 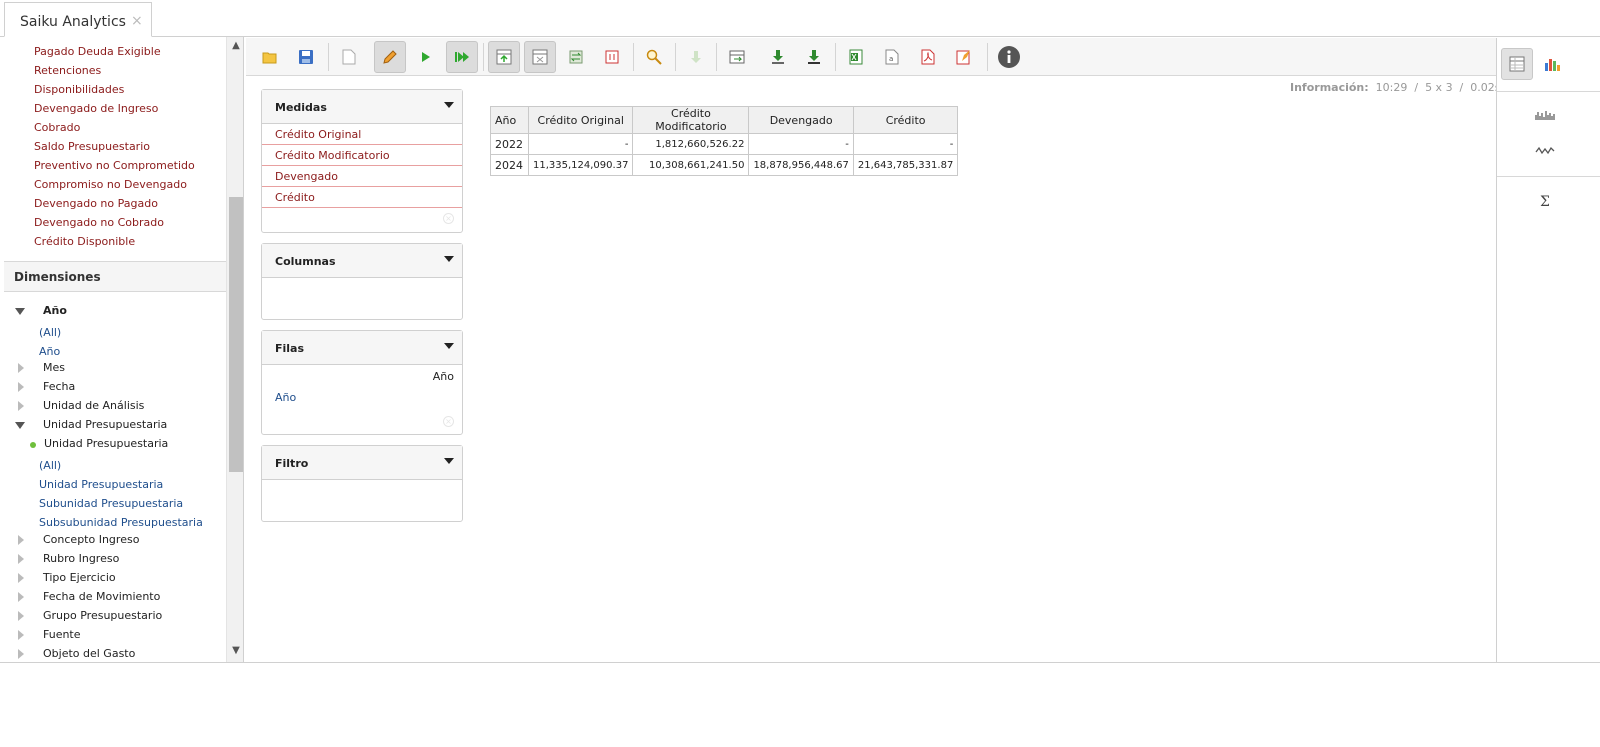 I want to click on selected-measure: Devengado, so click(x=362, y=176).